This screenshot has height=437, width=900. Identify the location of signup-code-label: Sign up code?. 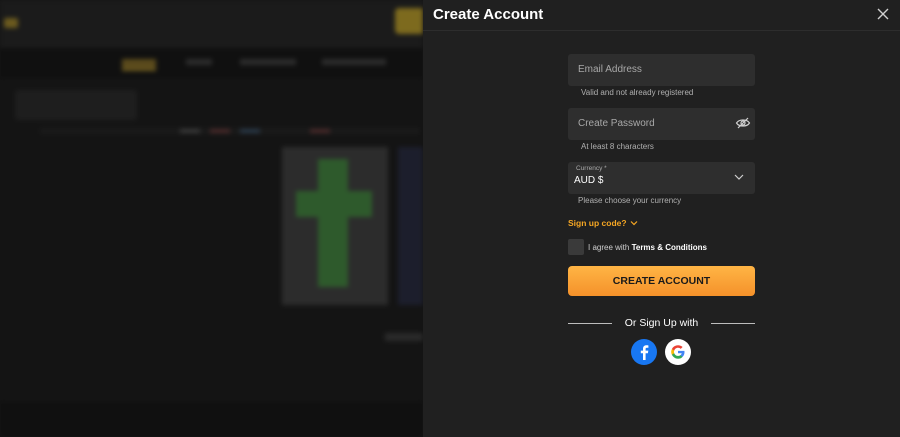
(597, 223).